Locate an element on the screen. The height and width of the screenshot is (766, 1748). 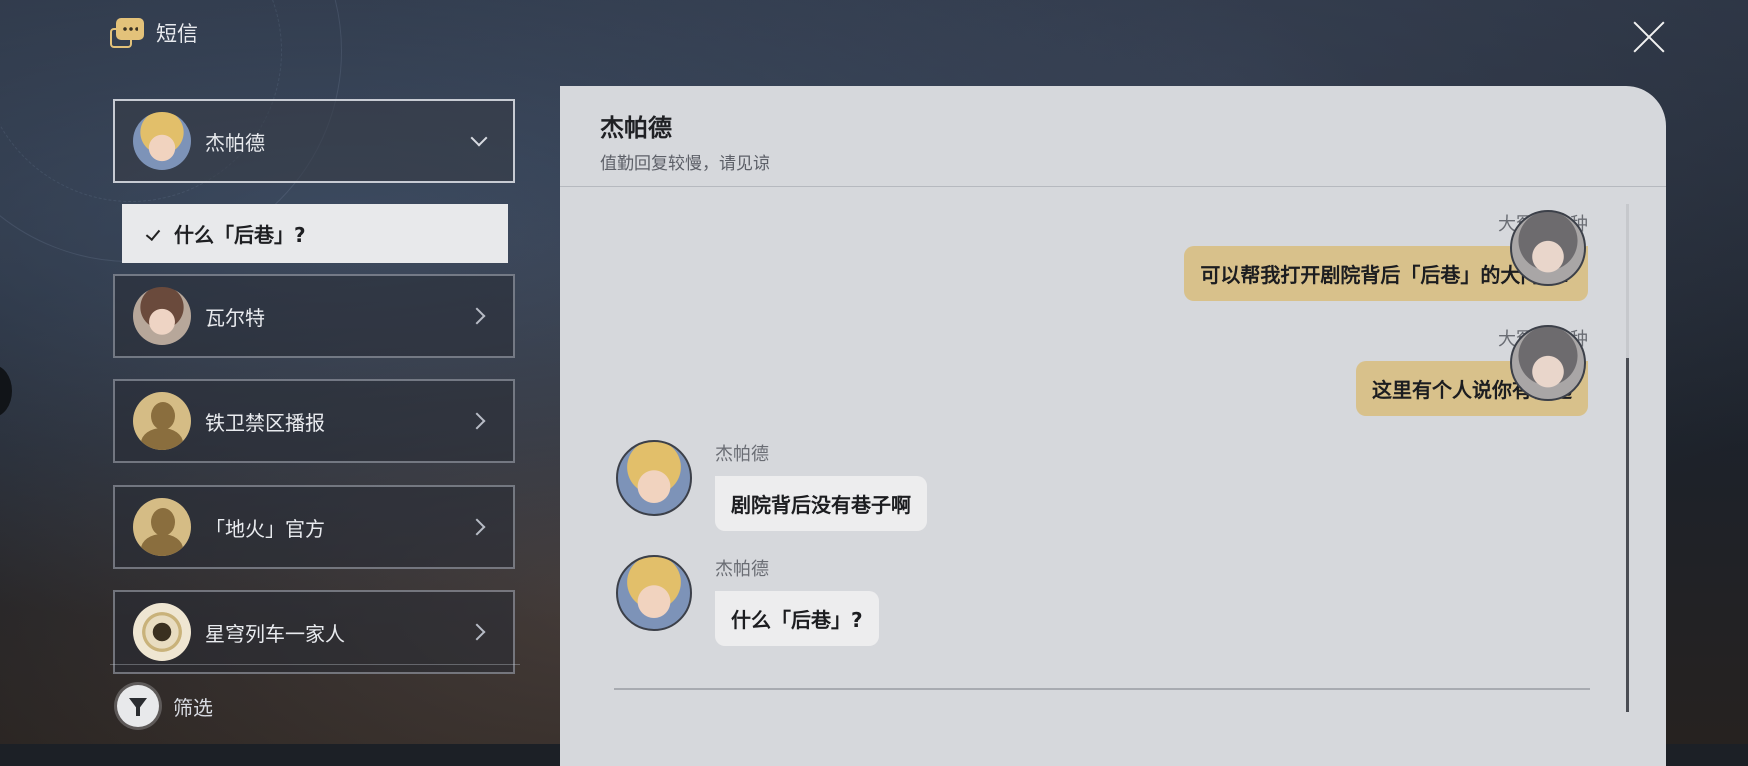
filter-icon is located at coordinates (138, 706).